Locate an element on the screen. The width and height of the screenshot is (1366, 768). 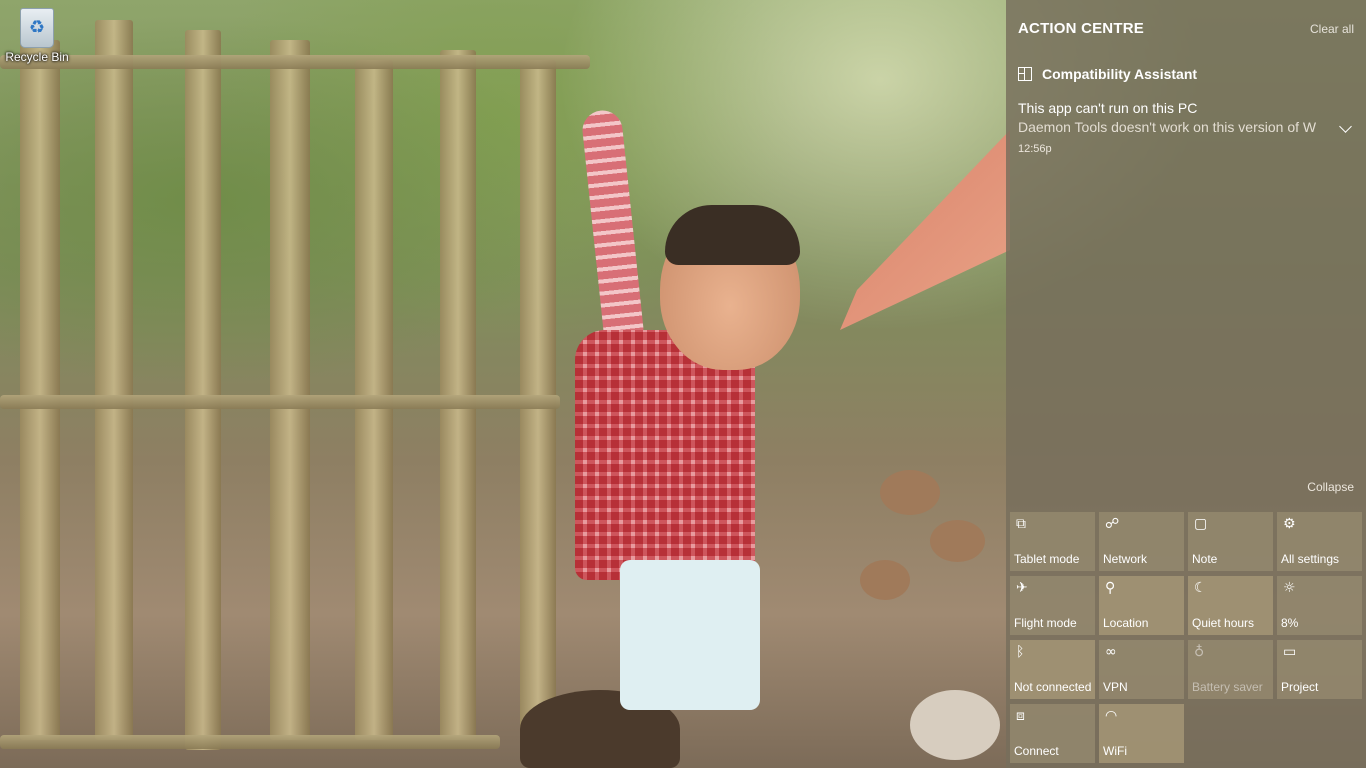
child-arm is located at coordinates (613, 230).